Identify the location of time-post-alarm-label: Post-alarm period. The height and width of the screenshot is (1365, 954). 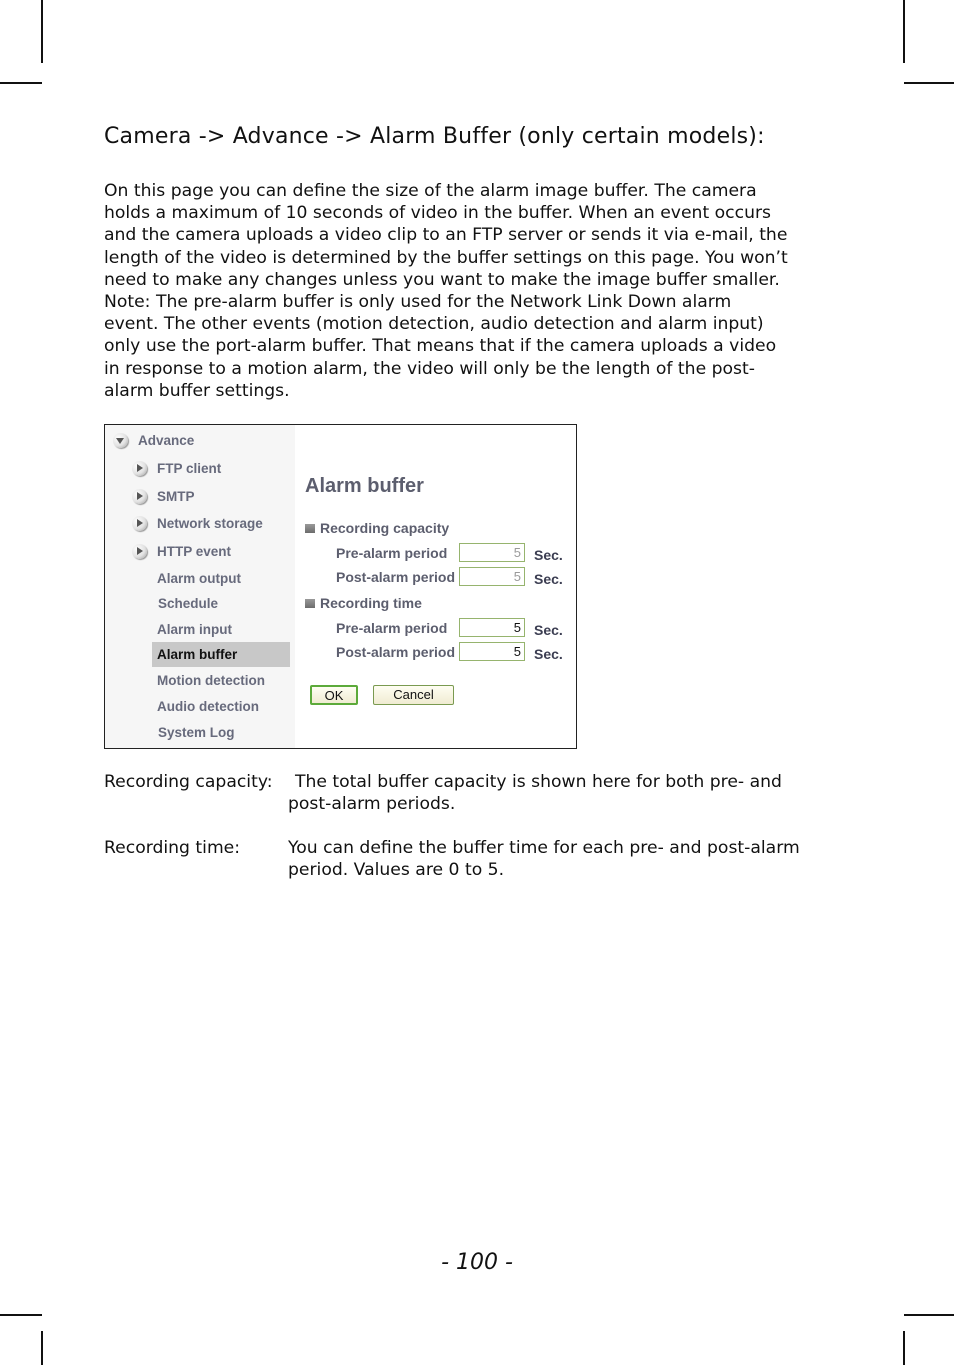
(396, 652).